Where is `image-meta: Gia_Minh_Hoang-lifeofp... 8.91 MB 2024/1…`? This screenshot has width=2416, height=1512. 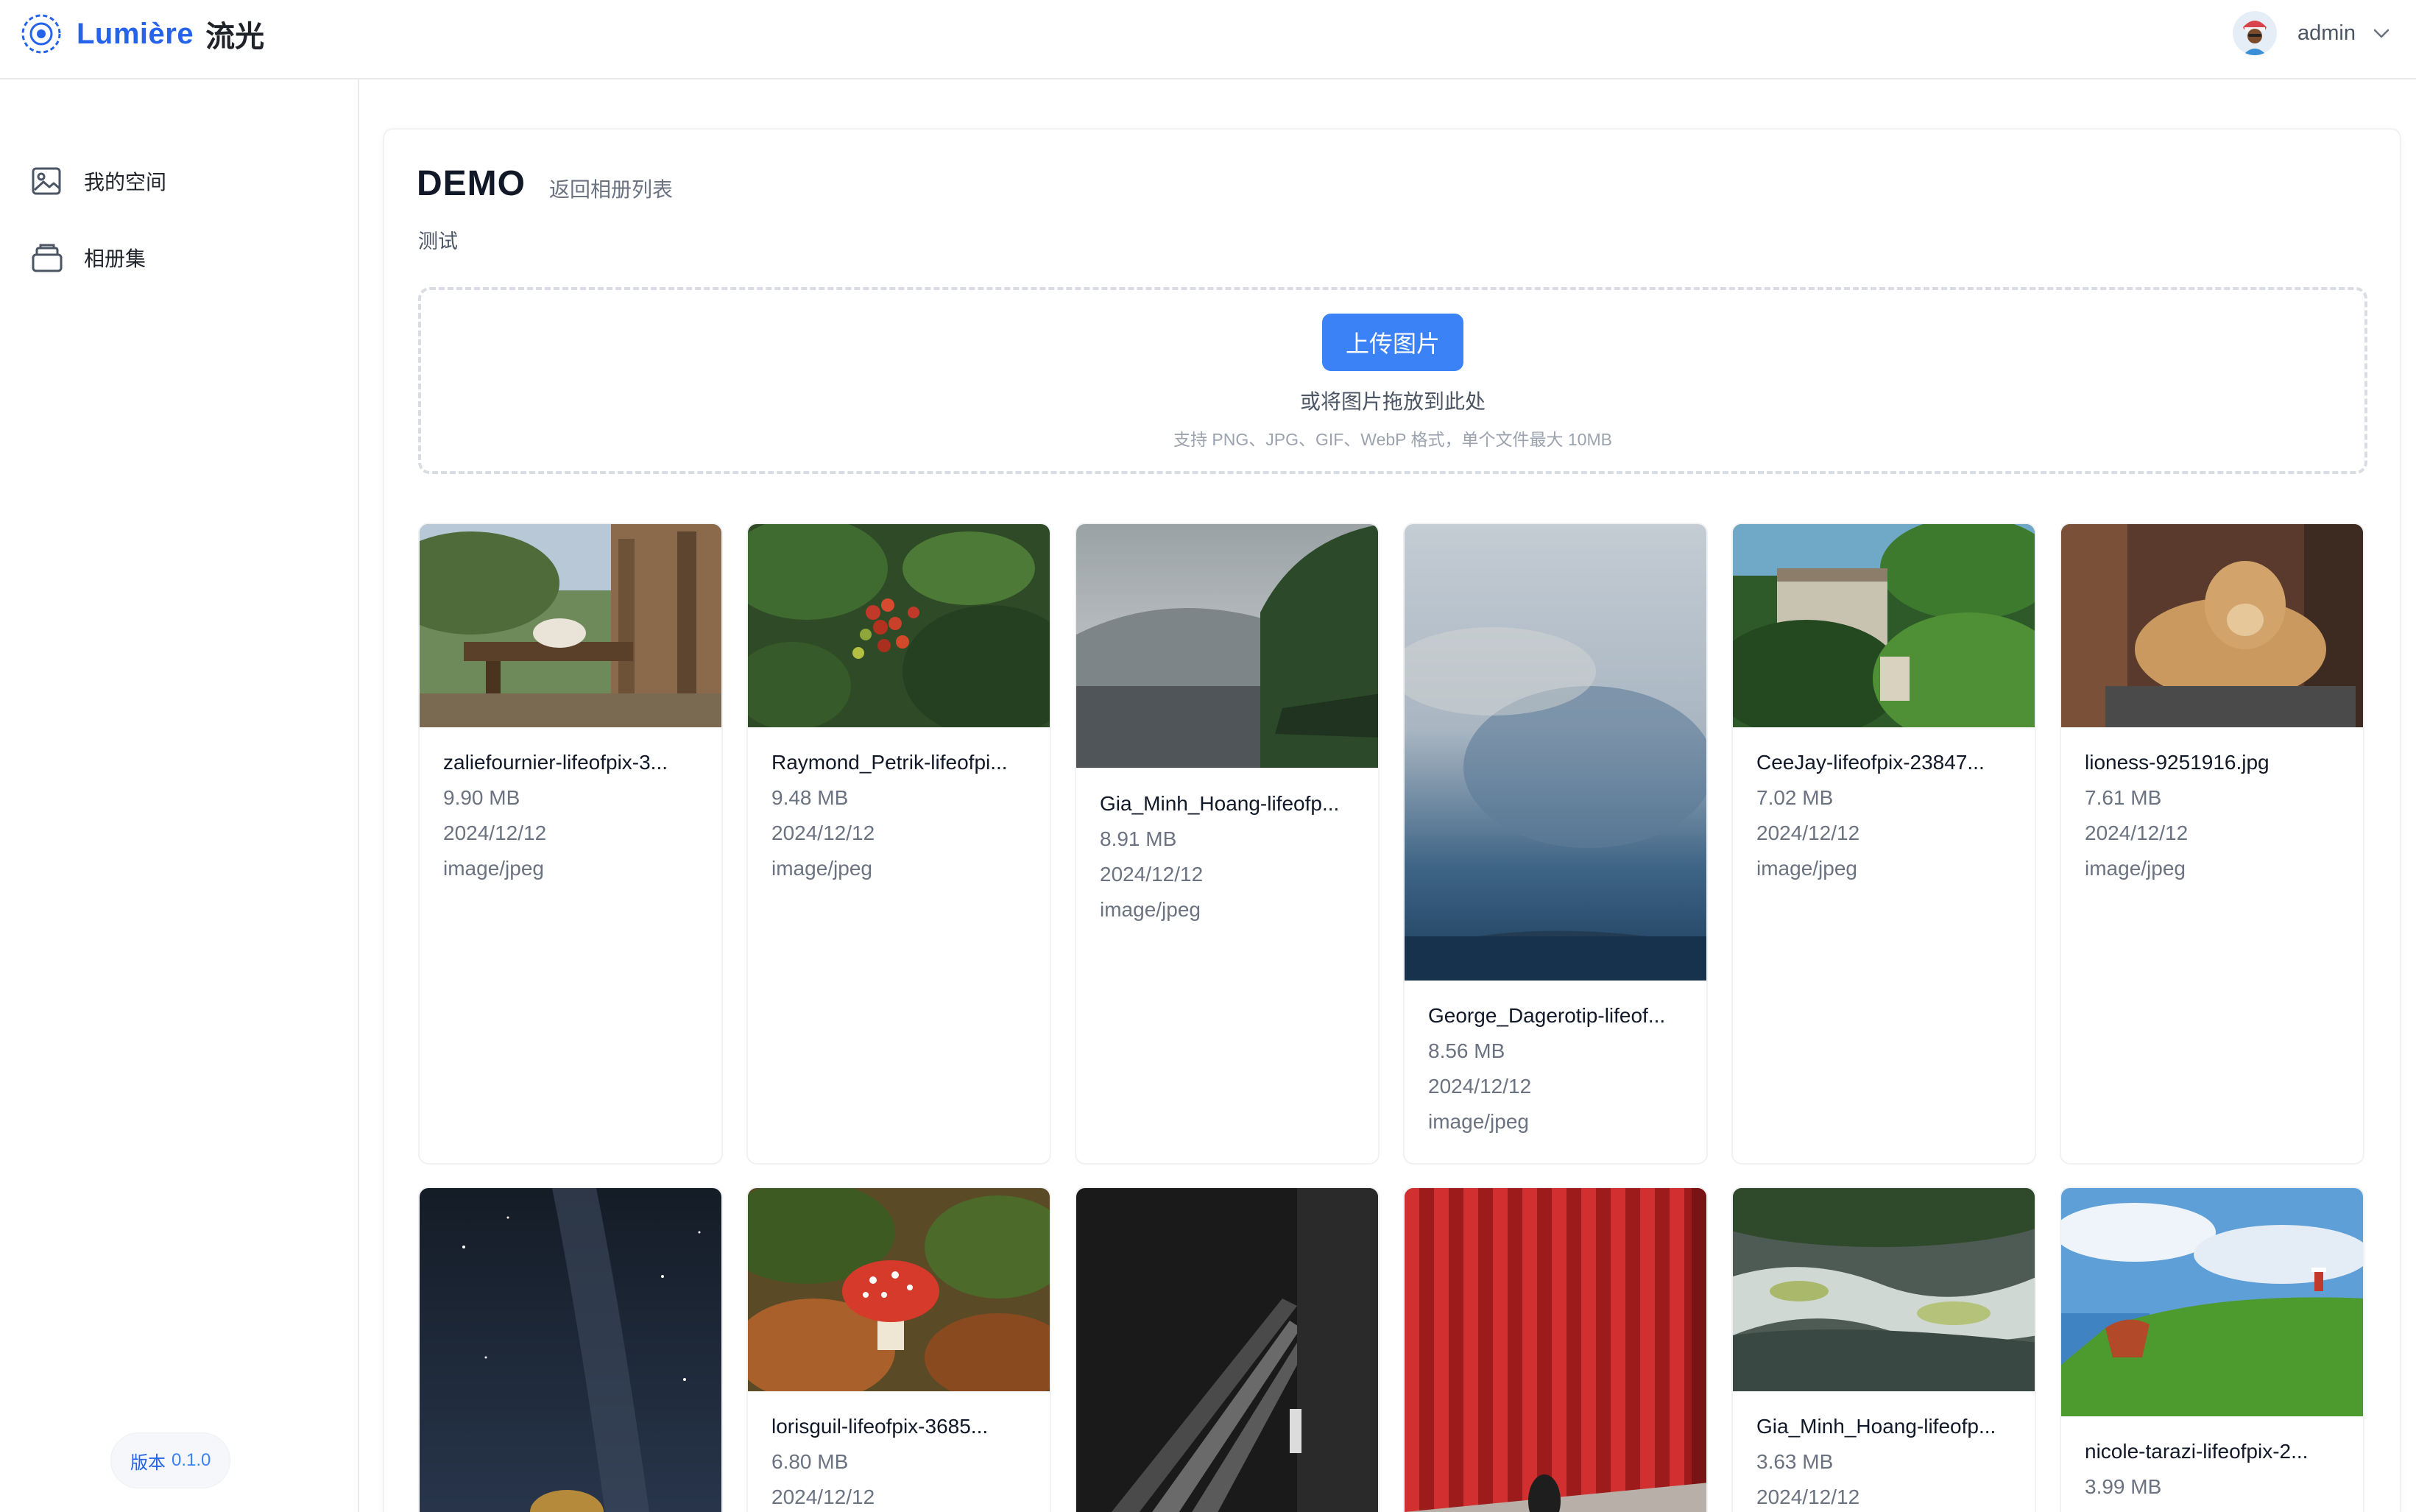 image-meta: Gia_Minh_Hoang-lifeofp... 8.91 MB 2024/1… is located at coordinates (1219, 857).